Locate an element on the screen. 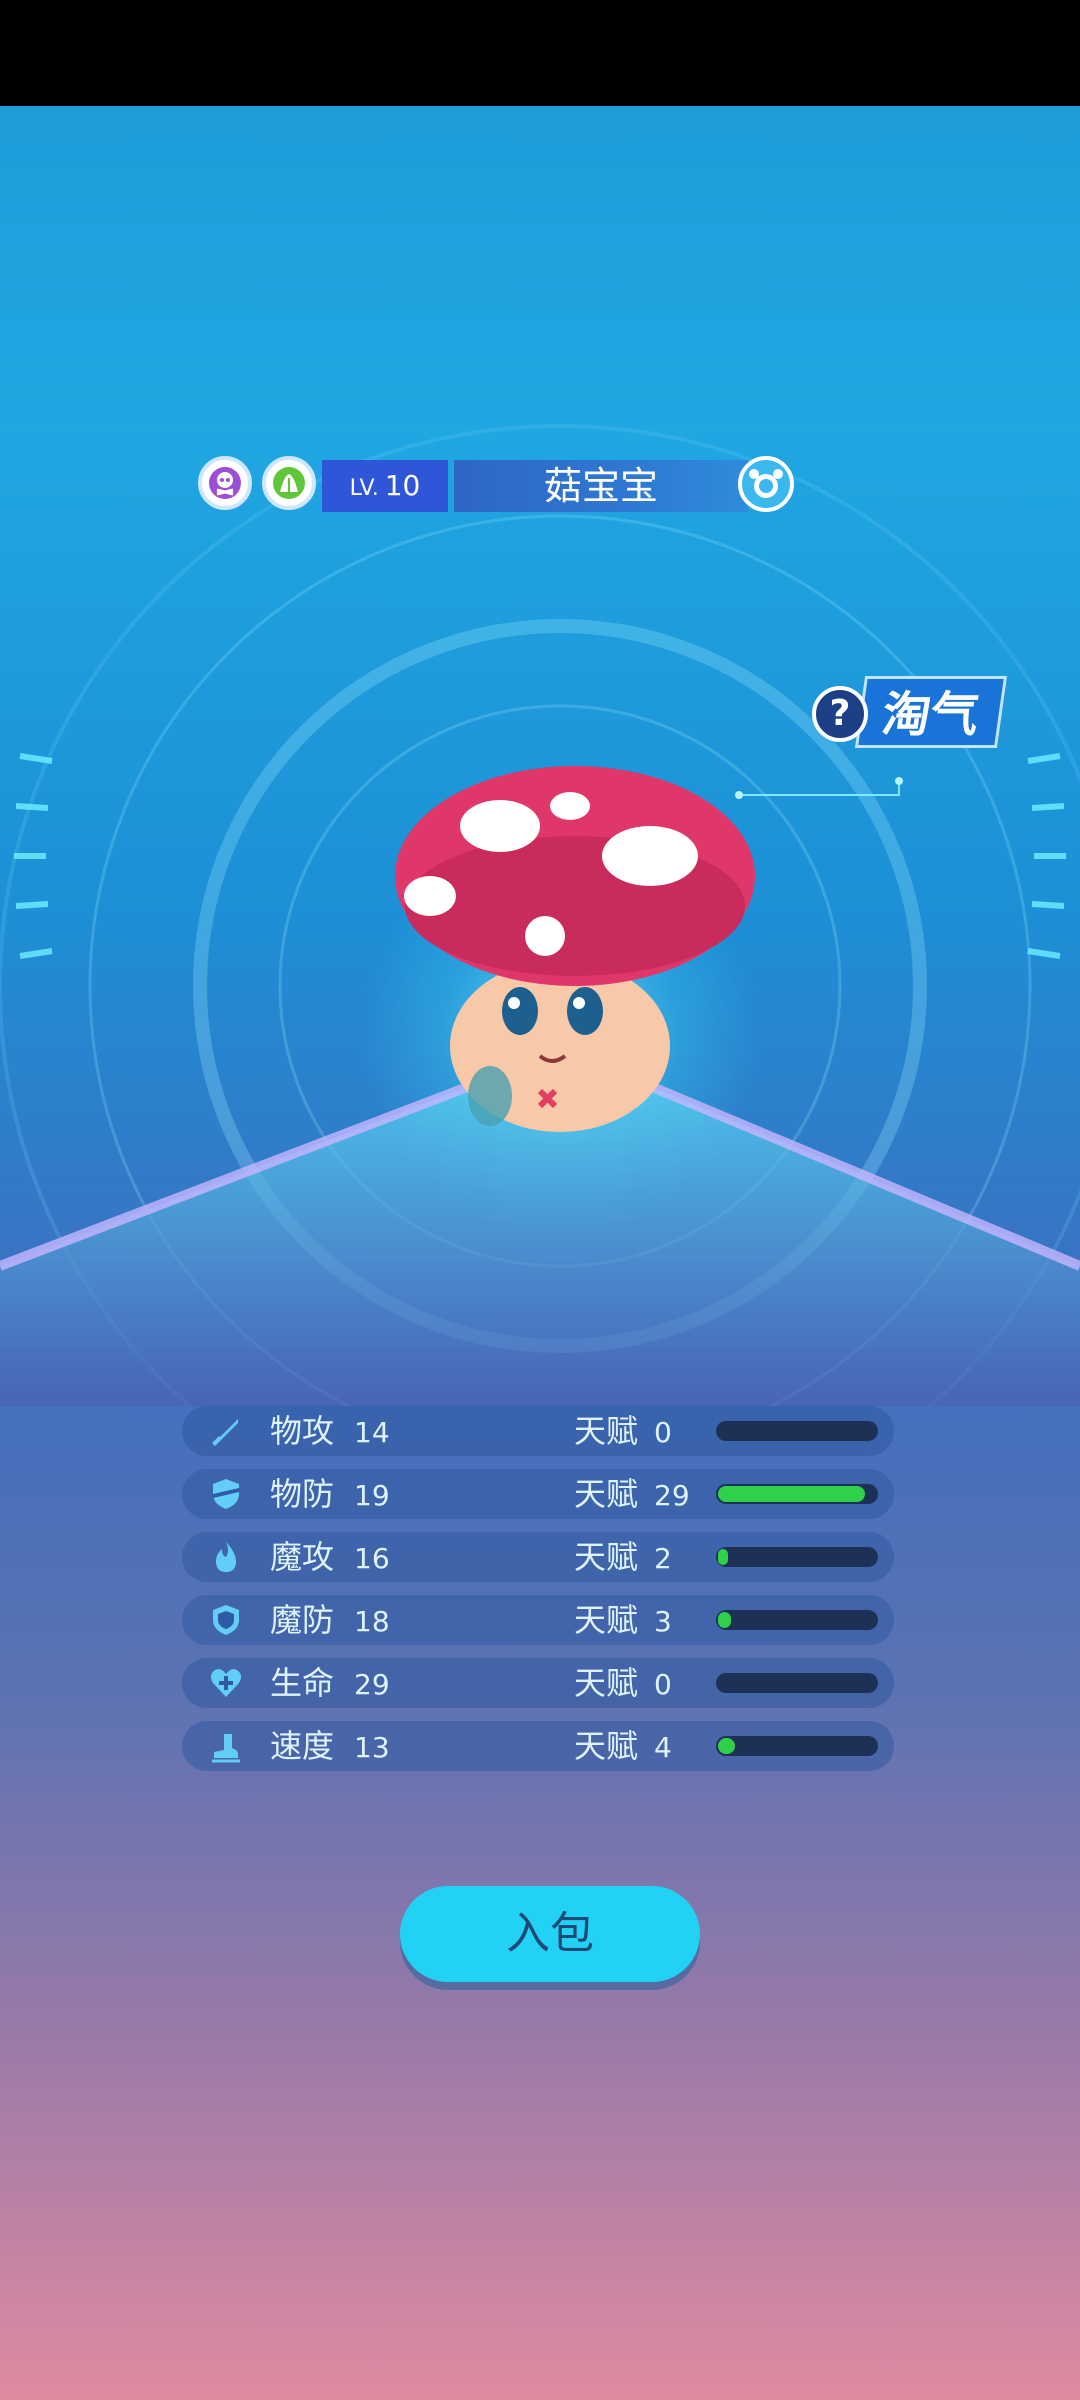 The height and width of the screenshot is (2400, 1080). grass-icon is located at coordinates (289, 483).